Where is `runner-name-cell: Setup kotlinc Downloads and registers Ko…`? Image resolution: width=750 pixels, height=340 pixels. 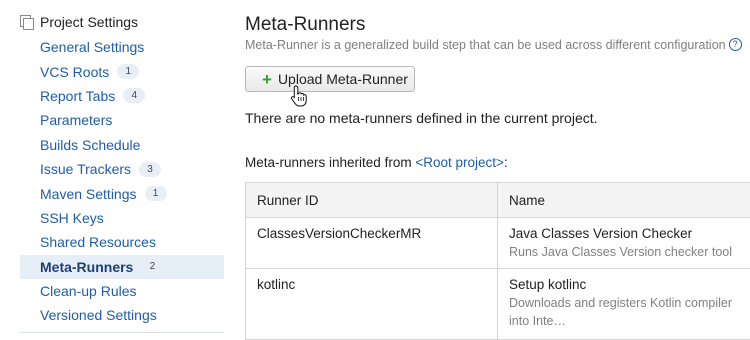
runner-name-cell: Setup kotlinc Downloads and registers Ko… is located at coordinates (624, 304).